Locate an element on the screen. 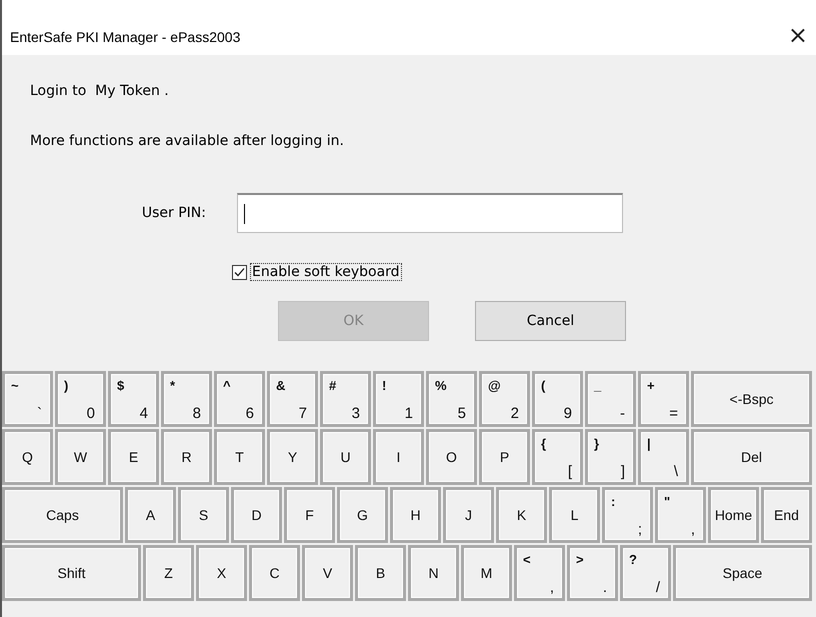 The image size is (816, 617). window-title: EnterSafe PKI Manager - ePass2003 is located at coordinates (125, 37).